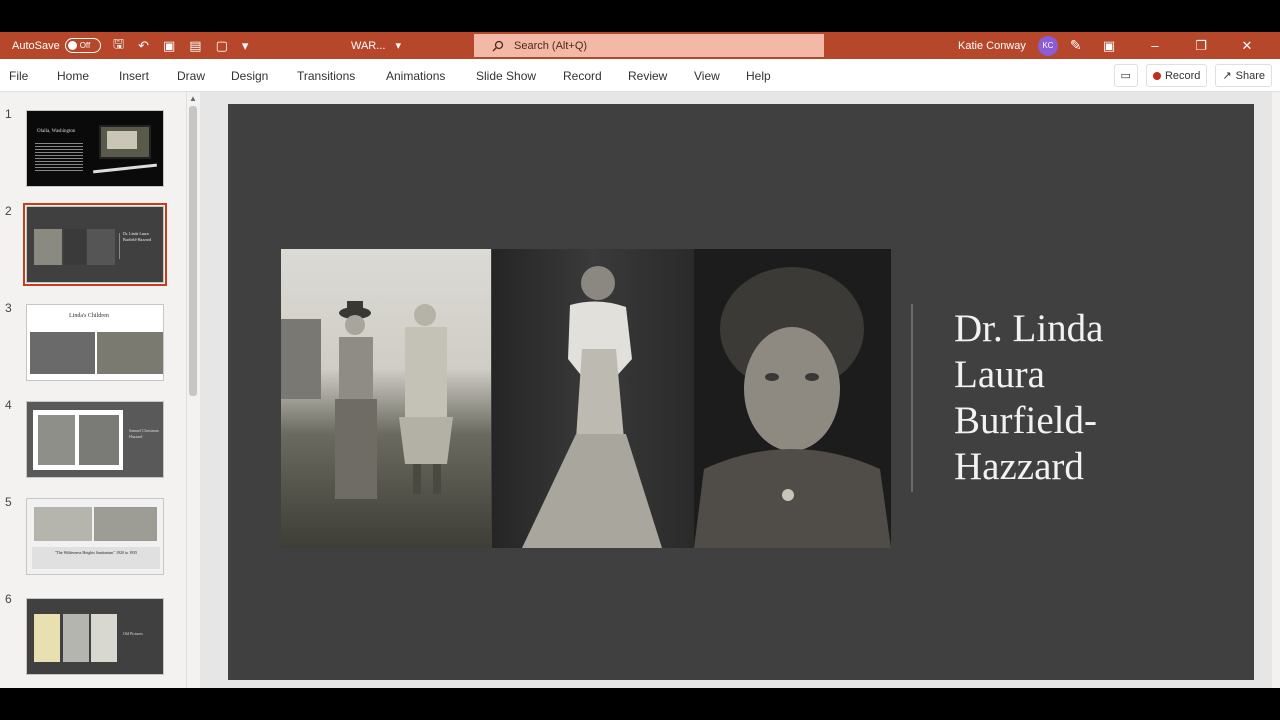 Image resolution: width=1280 pixels, height=720 pixels. I want to click on thumb-number: 3, so click(8, 308).